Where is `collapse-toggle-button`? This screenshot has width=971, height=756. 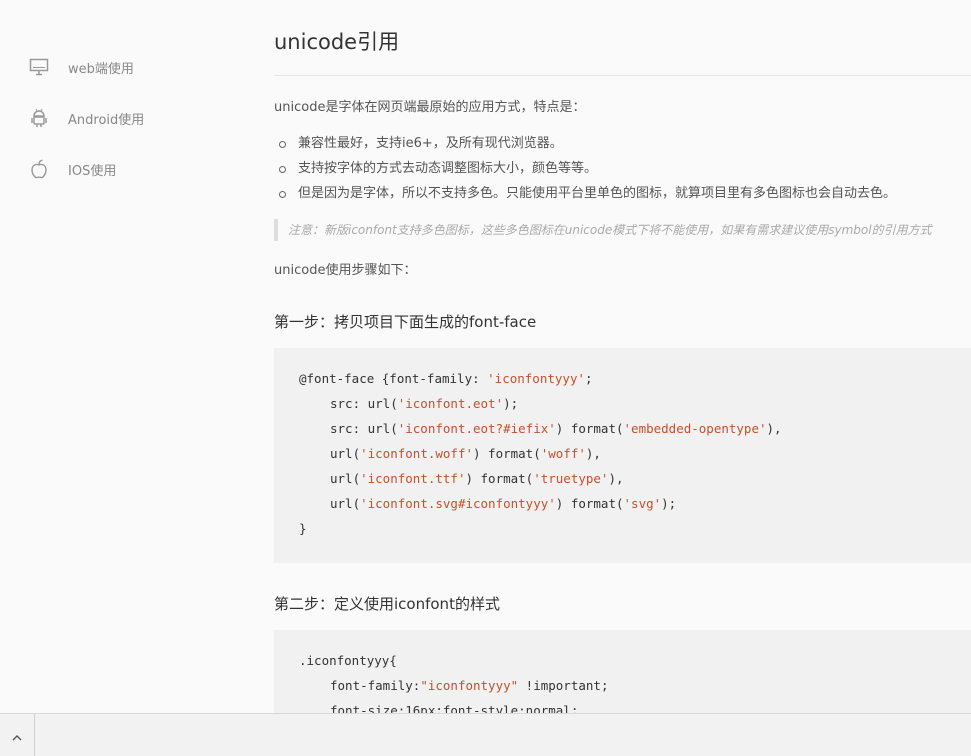 collapse-toggle-button is located at coordinates (17, 735).